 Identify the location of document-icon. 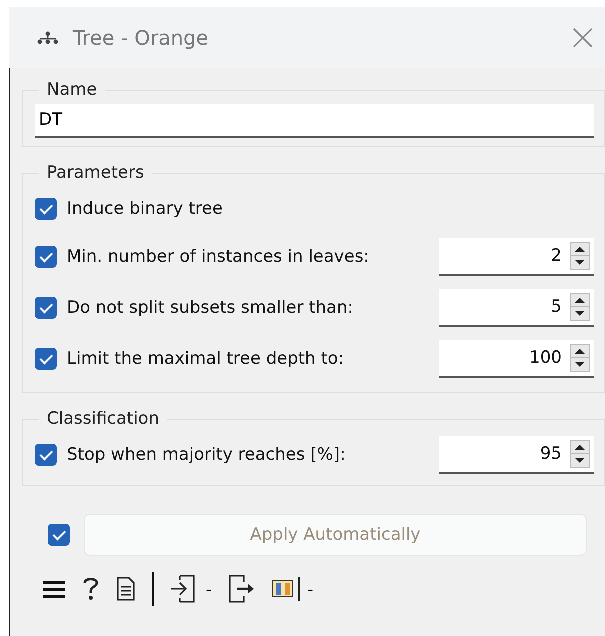
(126, 589).